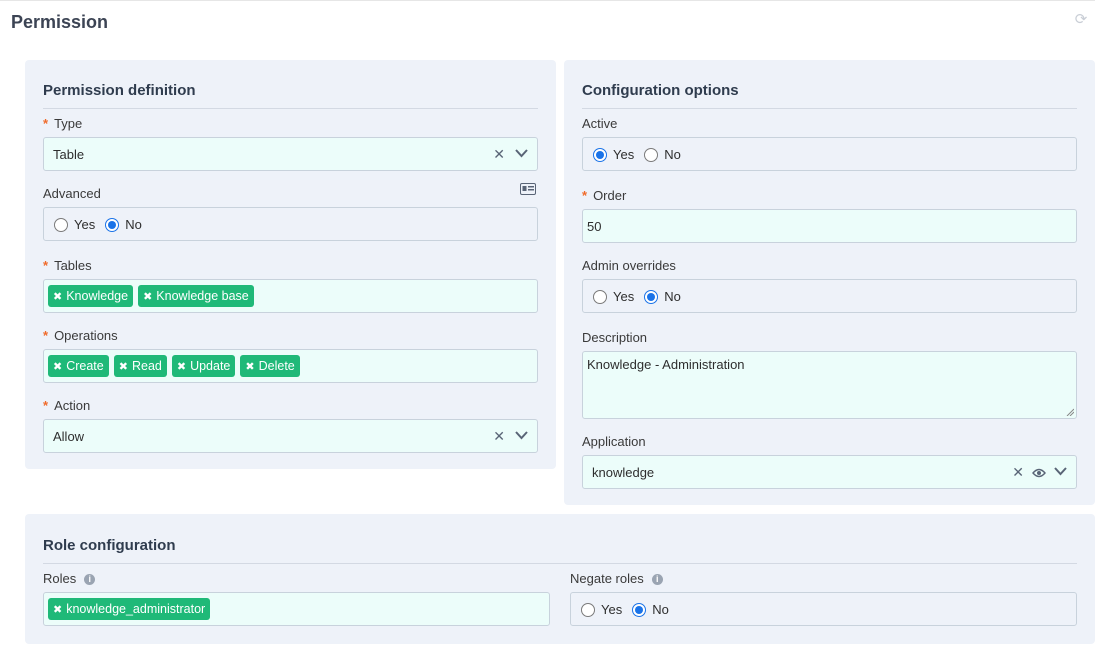  What do you see at coordinates (69, 436) in the screenshot?
I see `action-value: Allow` at bounding box center [69, 436].